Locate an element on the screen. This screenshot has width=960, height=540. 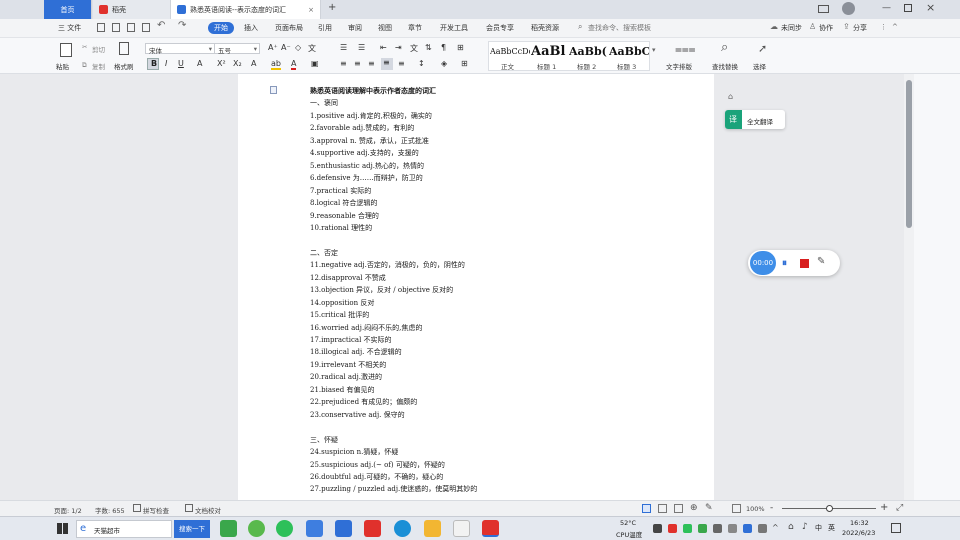
tab-document: 熟悉英语阅读--表示态度的词汇 × is located at coordinates (246, 9).